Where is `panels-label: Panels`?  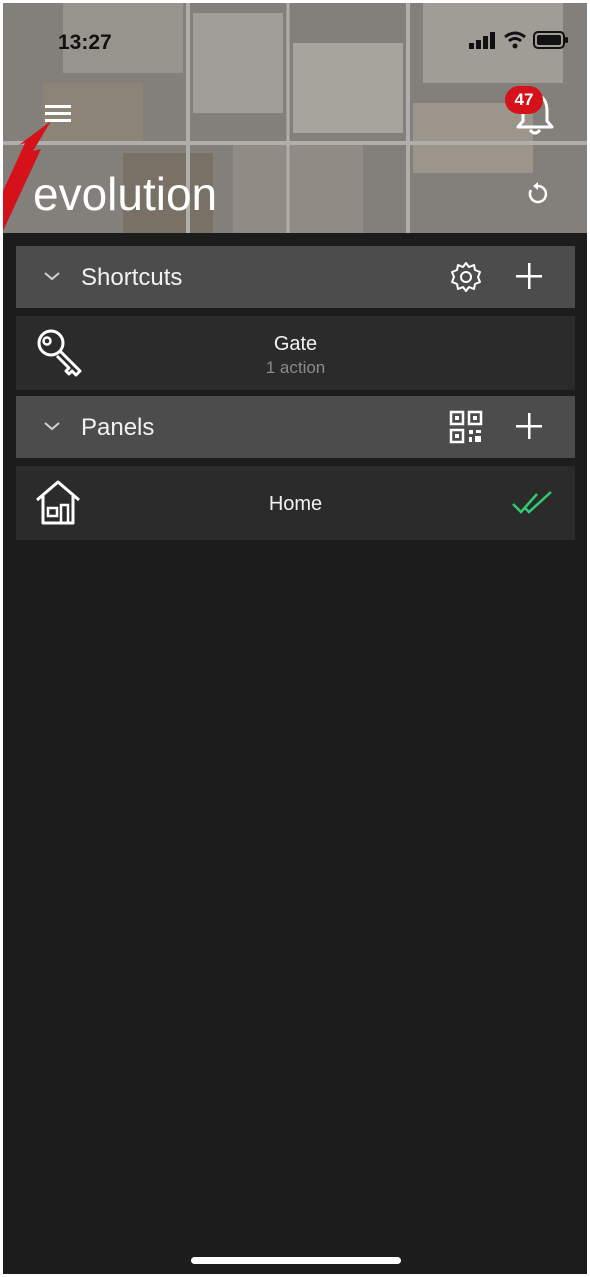
panels-label: Panels is located at coordinates (118, 427).